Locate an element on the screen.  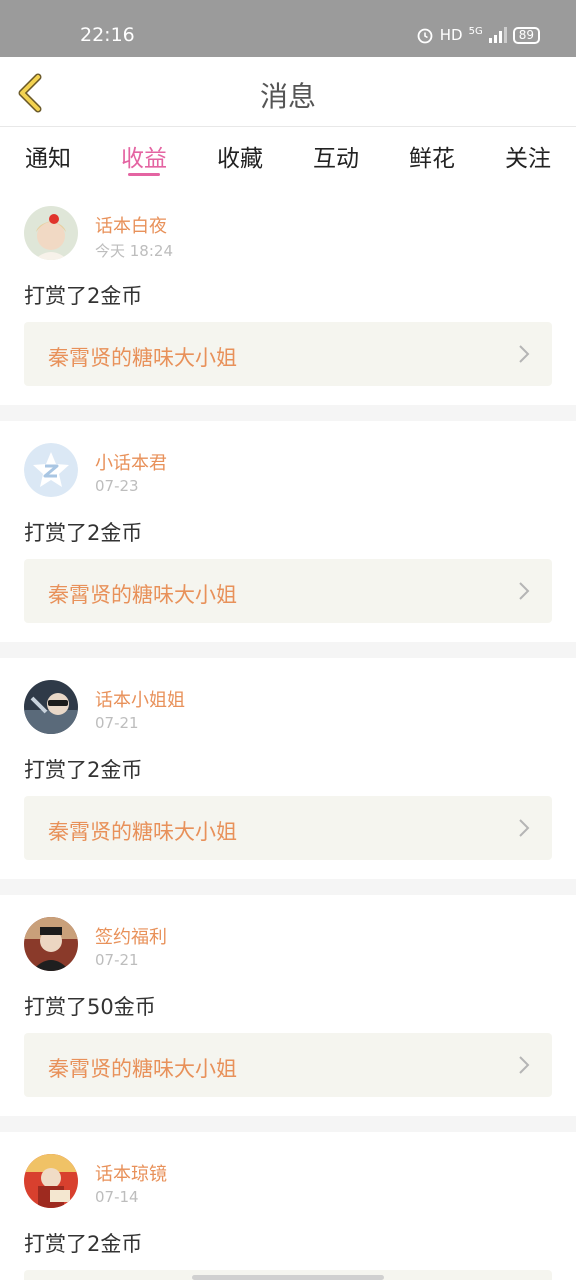
tab-follow: 关注 is located at coordinates (528, 156).